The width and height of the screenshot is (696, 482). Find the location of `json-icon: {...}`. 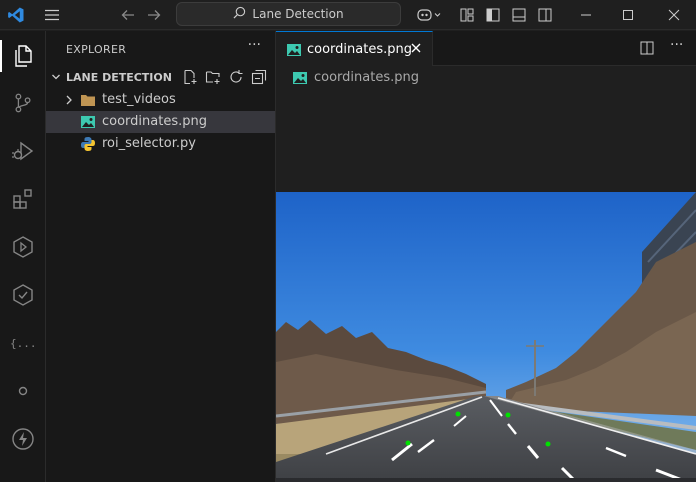

json-icon: {...} is located at coordinates (23, 343).